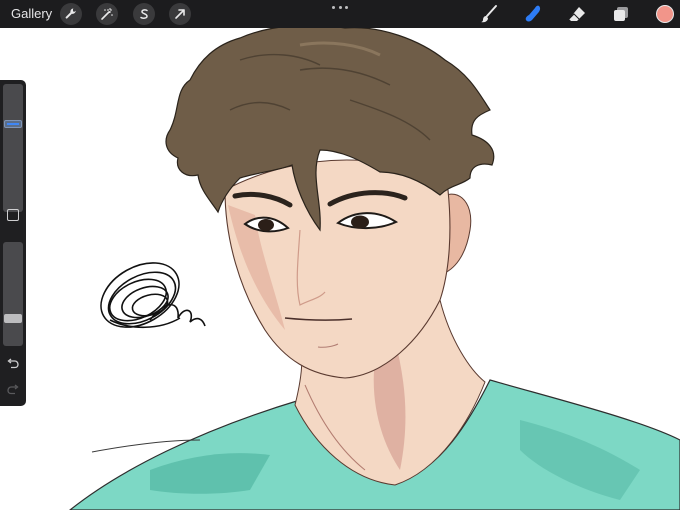  I want to click on actions-button, so click(71, 14).